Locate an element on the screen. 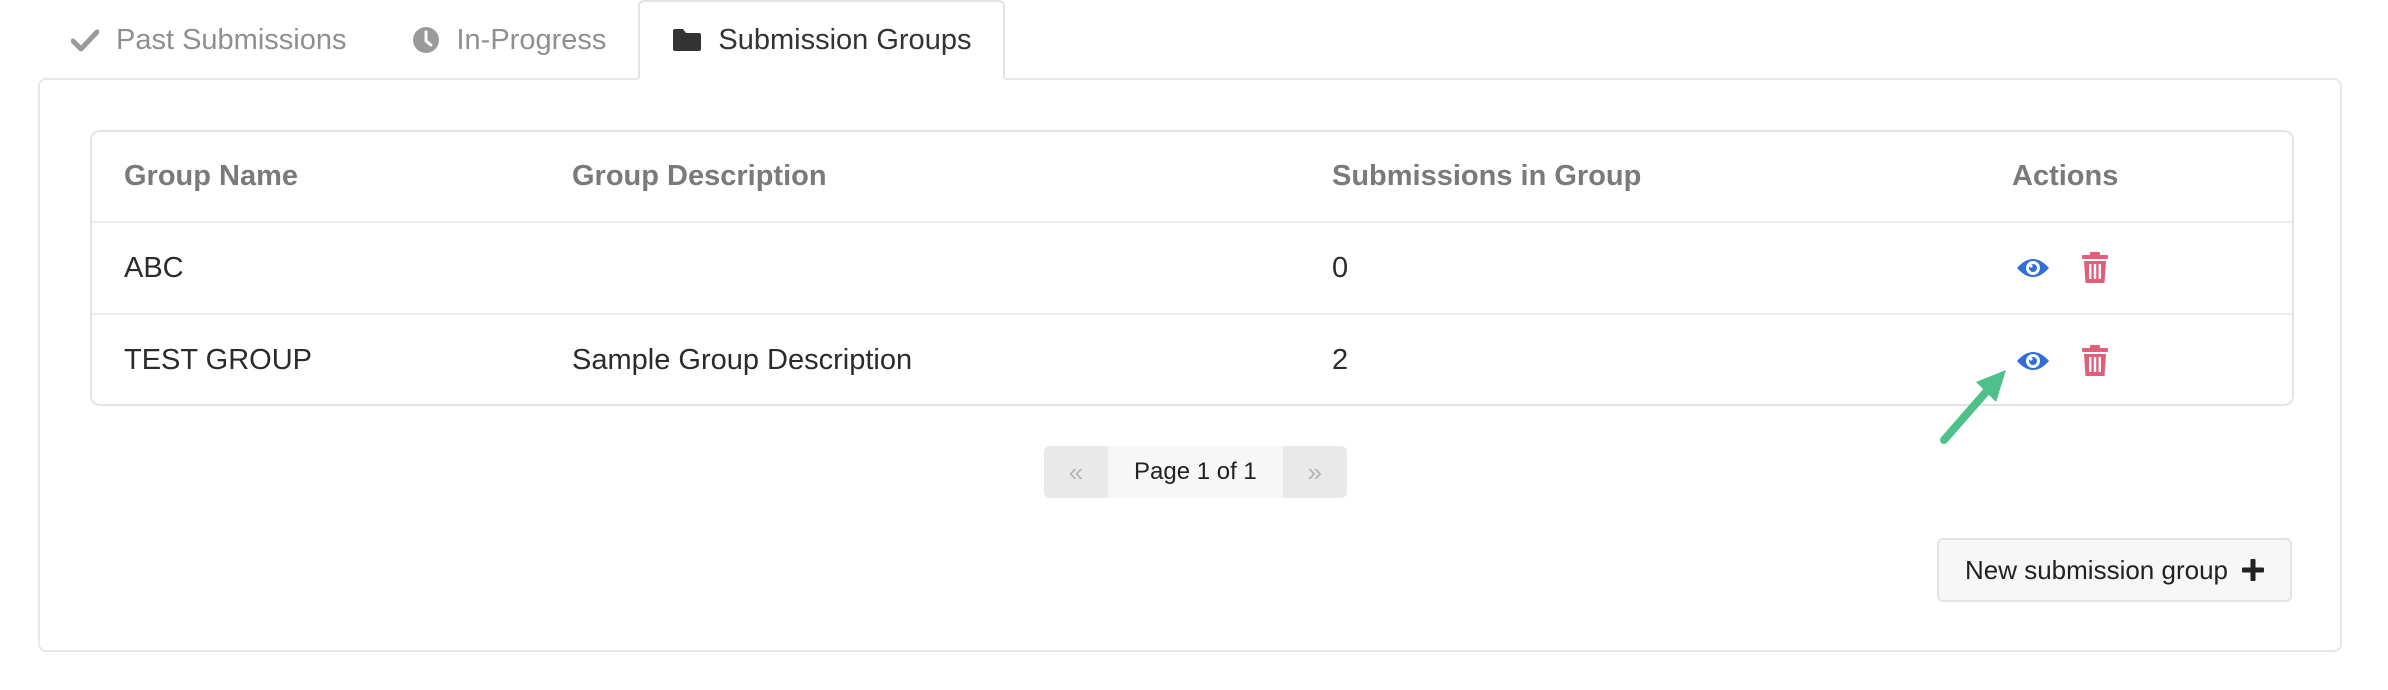  submission-count-cell: 0 is located at coordinates (1640, 267).